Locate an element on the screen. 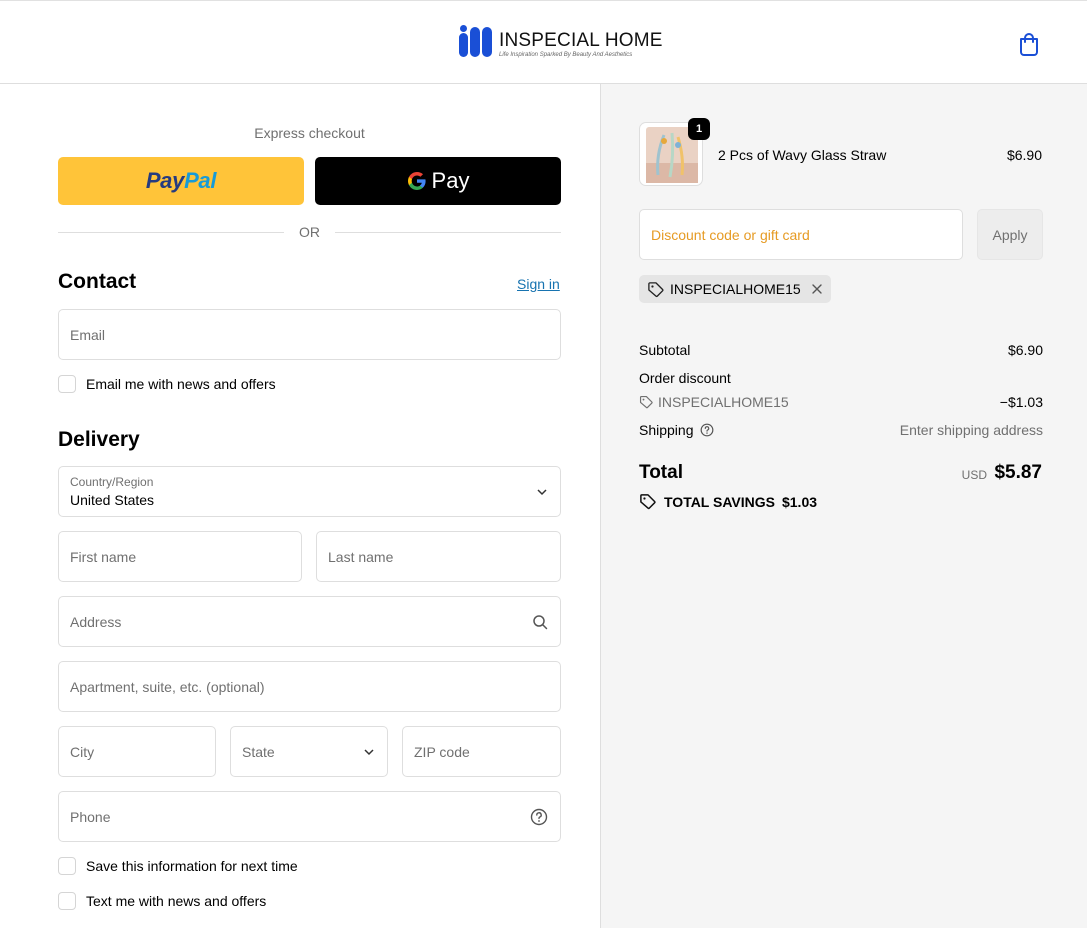 The height and width of the screenshot is (928, 1087). or-divider: OR is located at coordinates (309, 233).